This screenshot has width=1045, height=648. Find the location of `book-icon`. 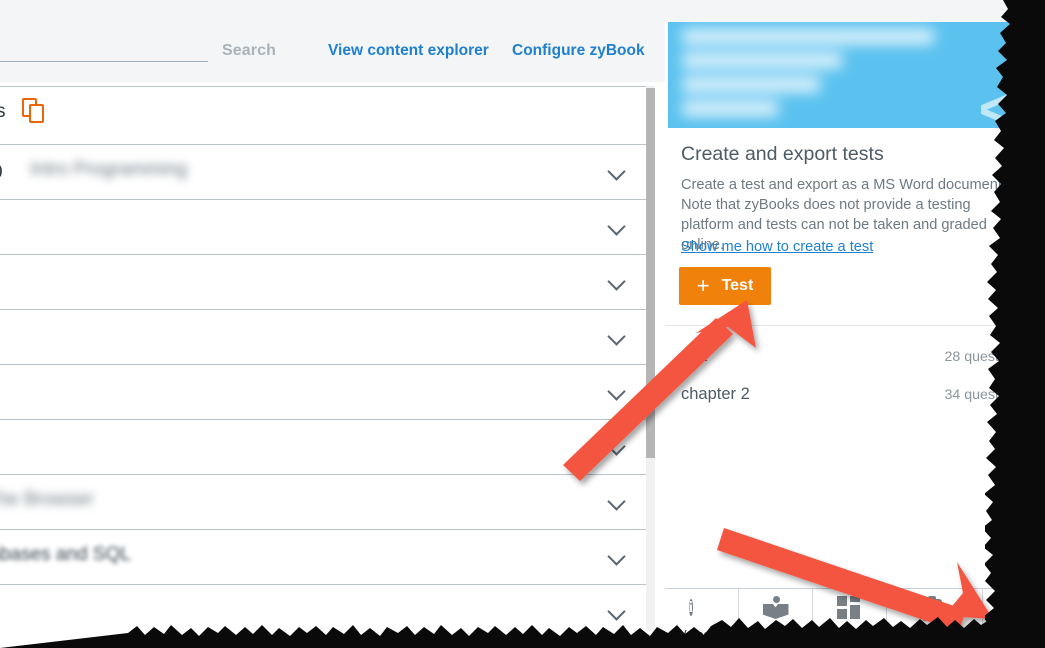

book-icon is located at coordinates (775, 609).